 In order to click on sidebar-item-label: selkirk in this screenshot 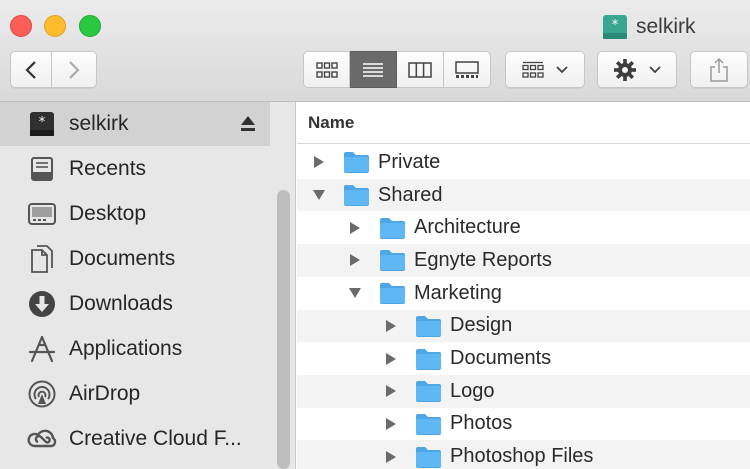, I will do `click(99, 123)`.